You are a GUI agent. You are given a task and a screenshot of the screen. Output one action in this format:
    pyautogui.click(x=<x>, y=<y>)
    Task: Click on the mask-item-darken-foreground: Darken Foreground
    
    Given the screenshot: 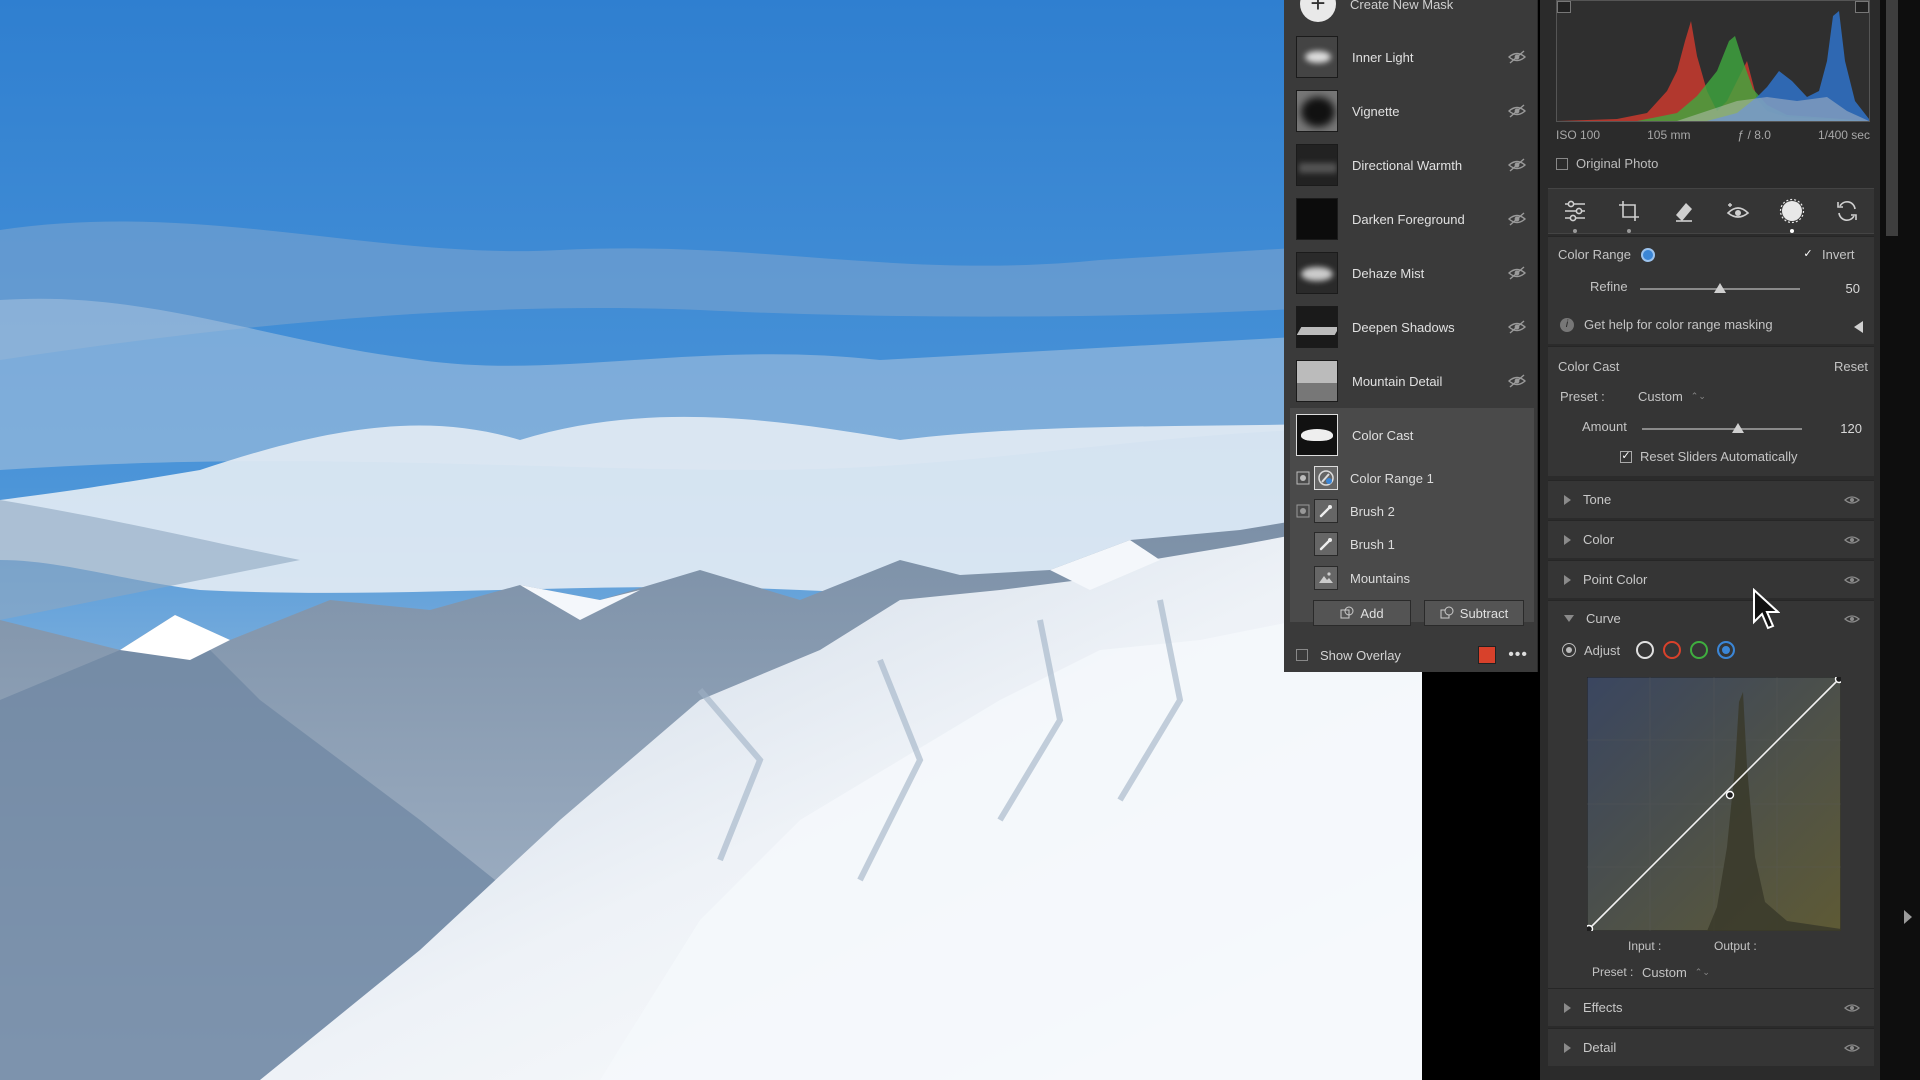 What is the action you would take?
    pyautogui.click(x=1412, y=219)
    